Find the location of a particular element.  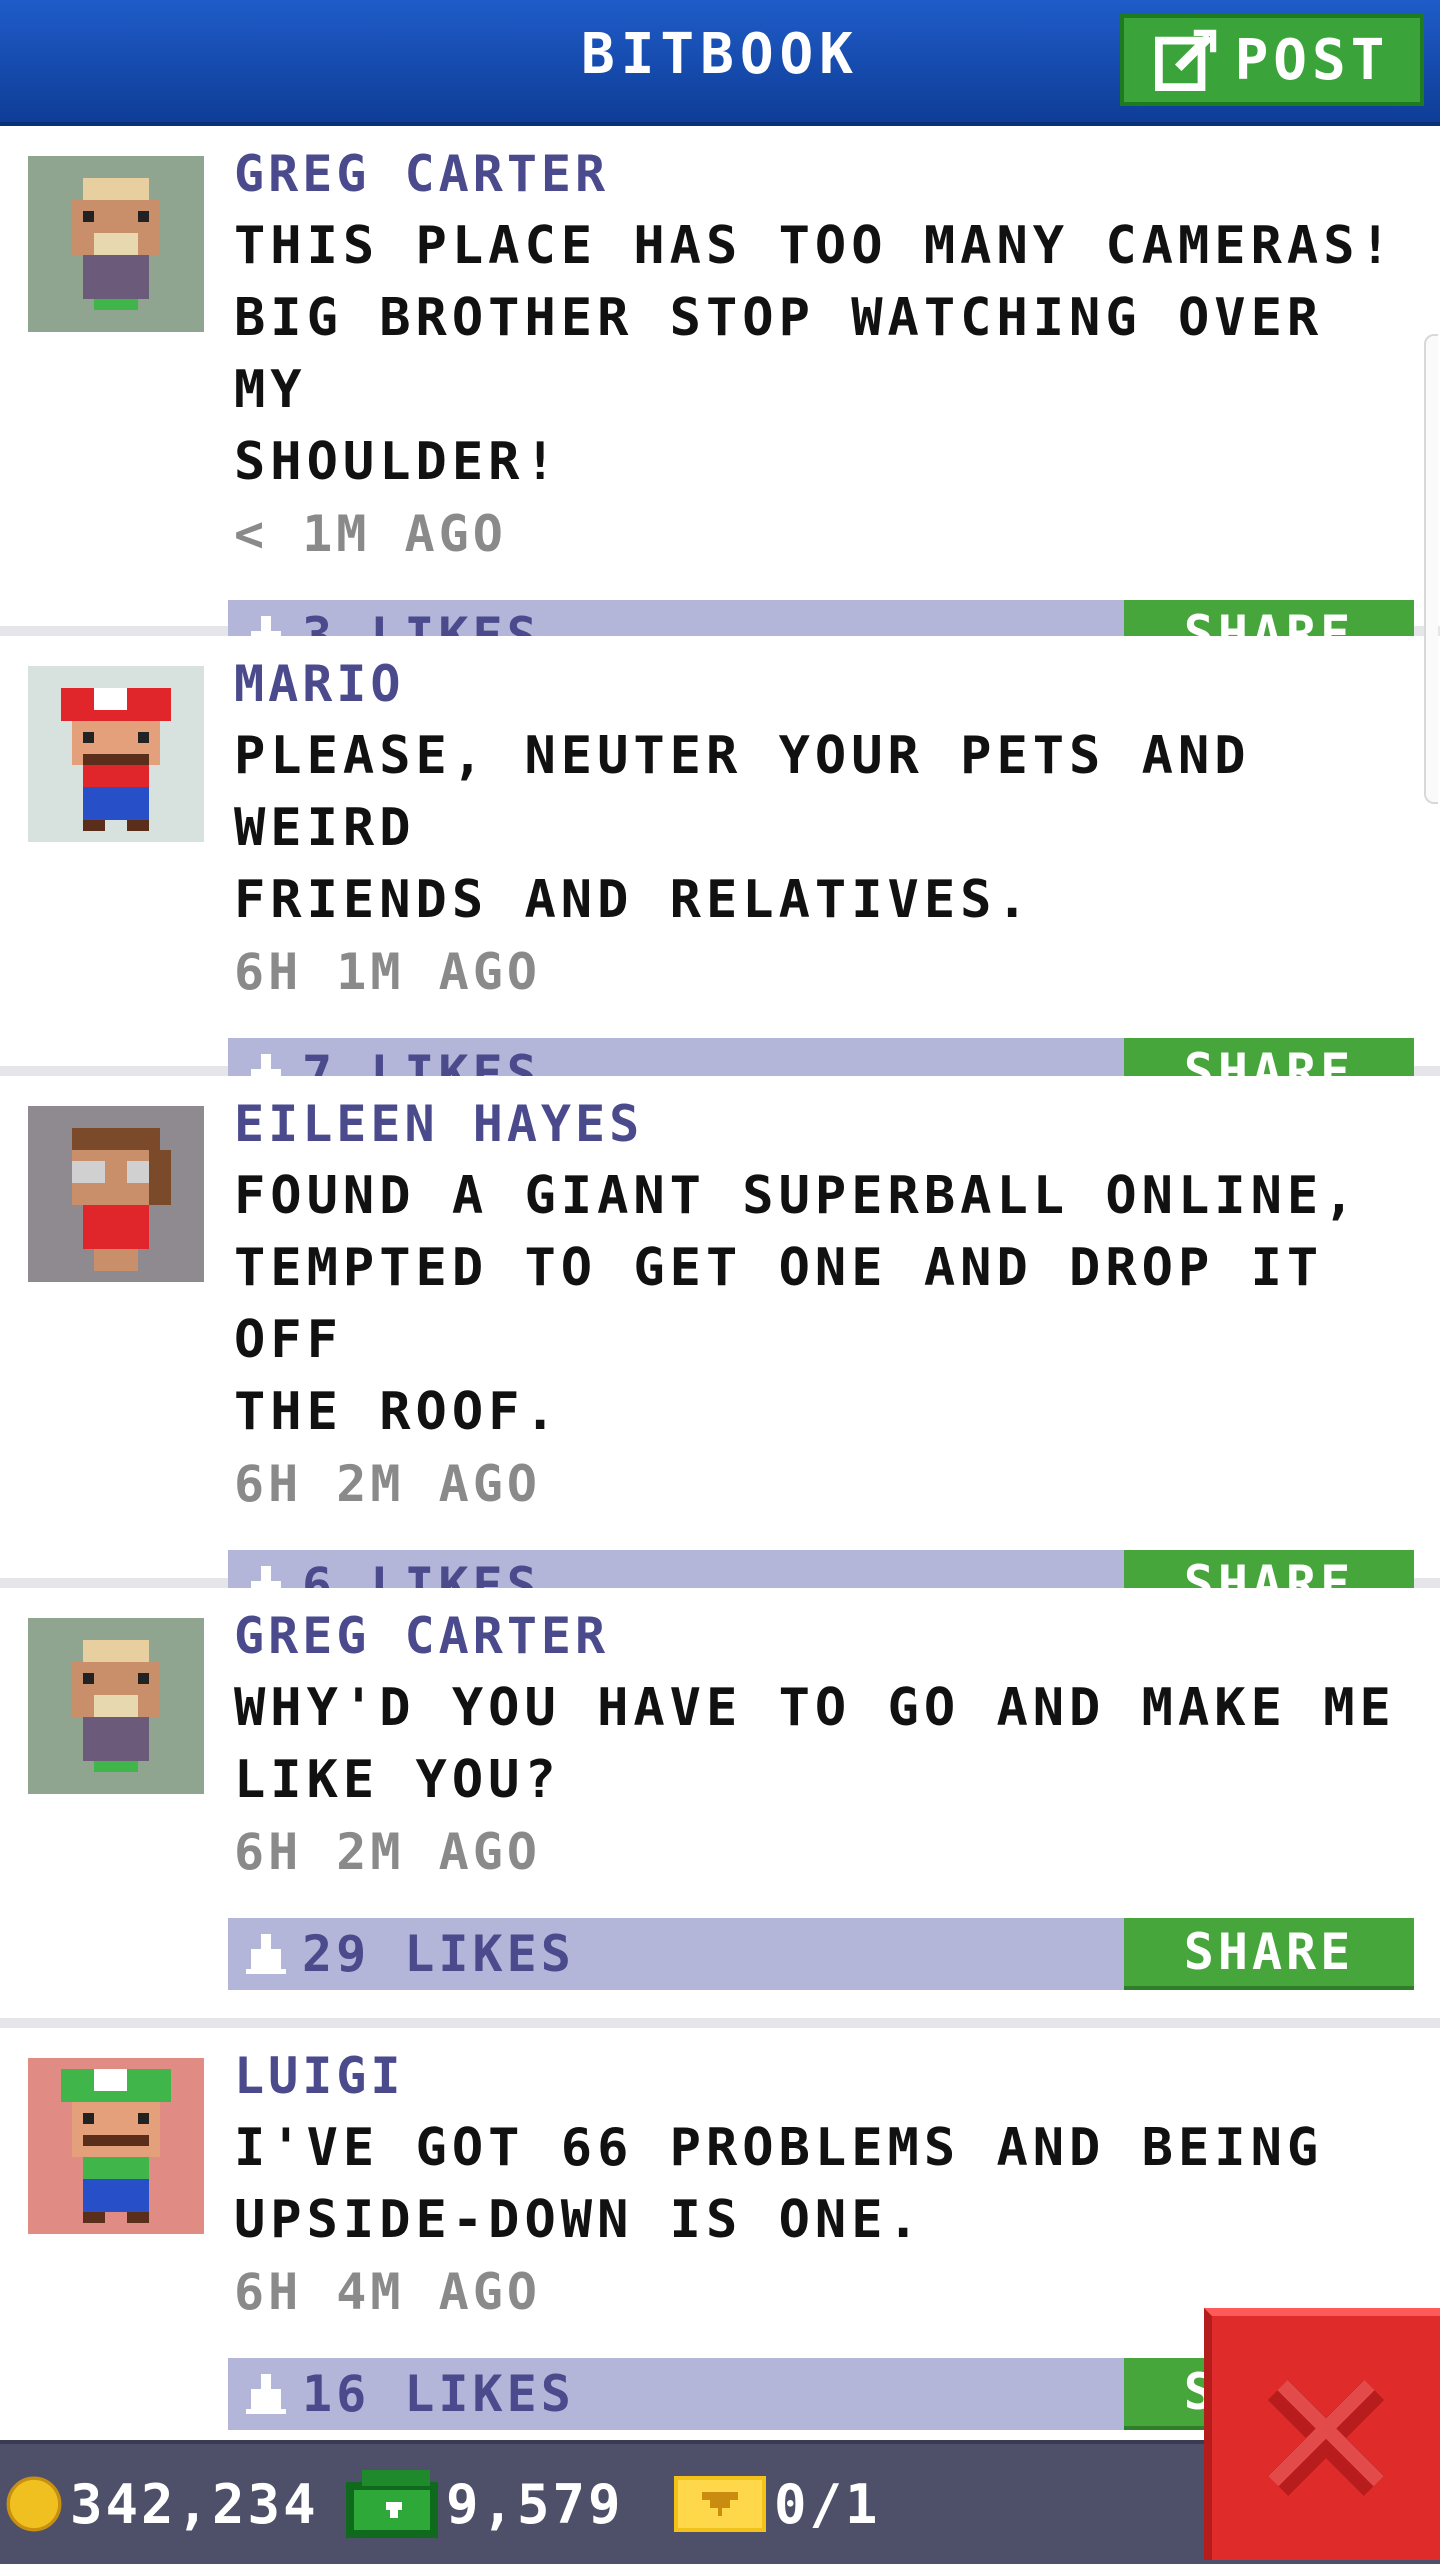

like-count: 16 LIKES is located at coordinates (438, 2394).